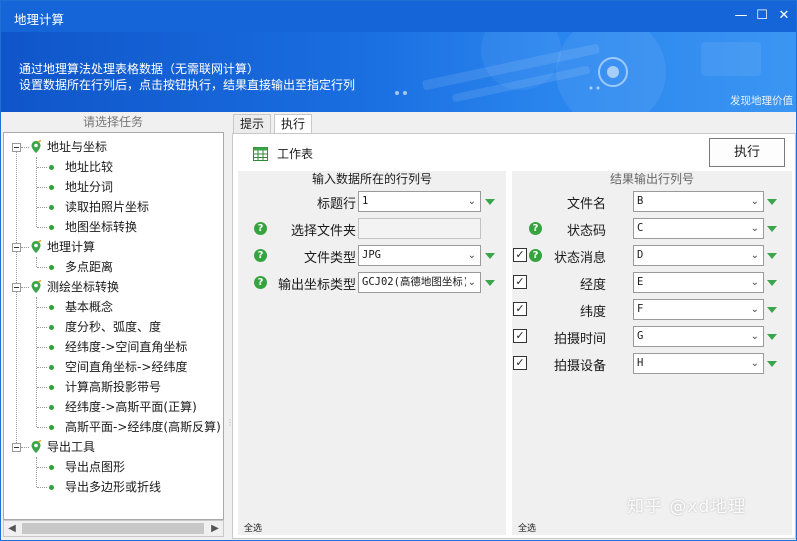 The height and width of the screenshot is (541, 797). What do you see at coordinates (113, 167) in the screenshot?
I see `tree-item-address-compare: 地址比较` at bounding box center [113, 167].